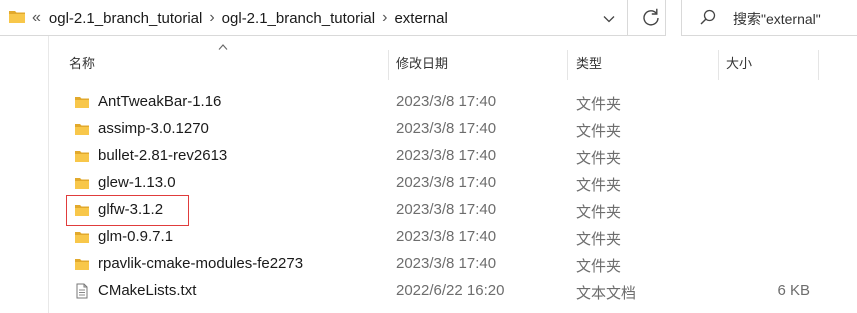 The width and height of the screenshot is (857, 313). I want to click on file-name: AntTweakBar-1.16, so click(160, 101).